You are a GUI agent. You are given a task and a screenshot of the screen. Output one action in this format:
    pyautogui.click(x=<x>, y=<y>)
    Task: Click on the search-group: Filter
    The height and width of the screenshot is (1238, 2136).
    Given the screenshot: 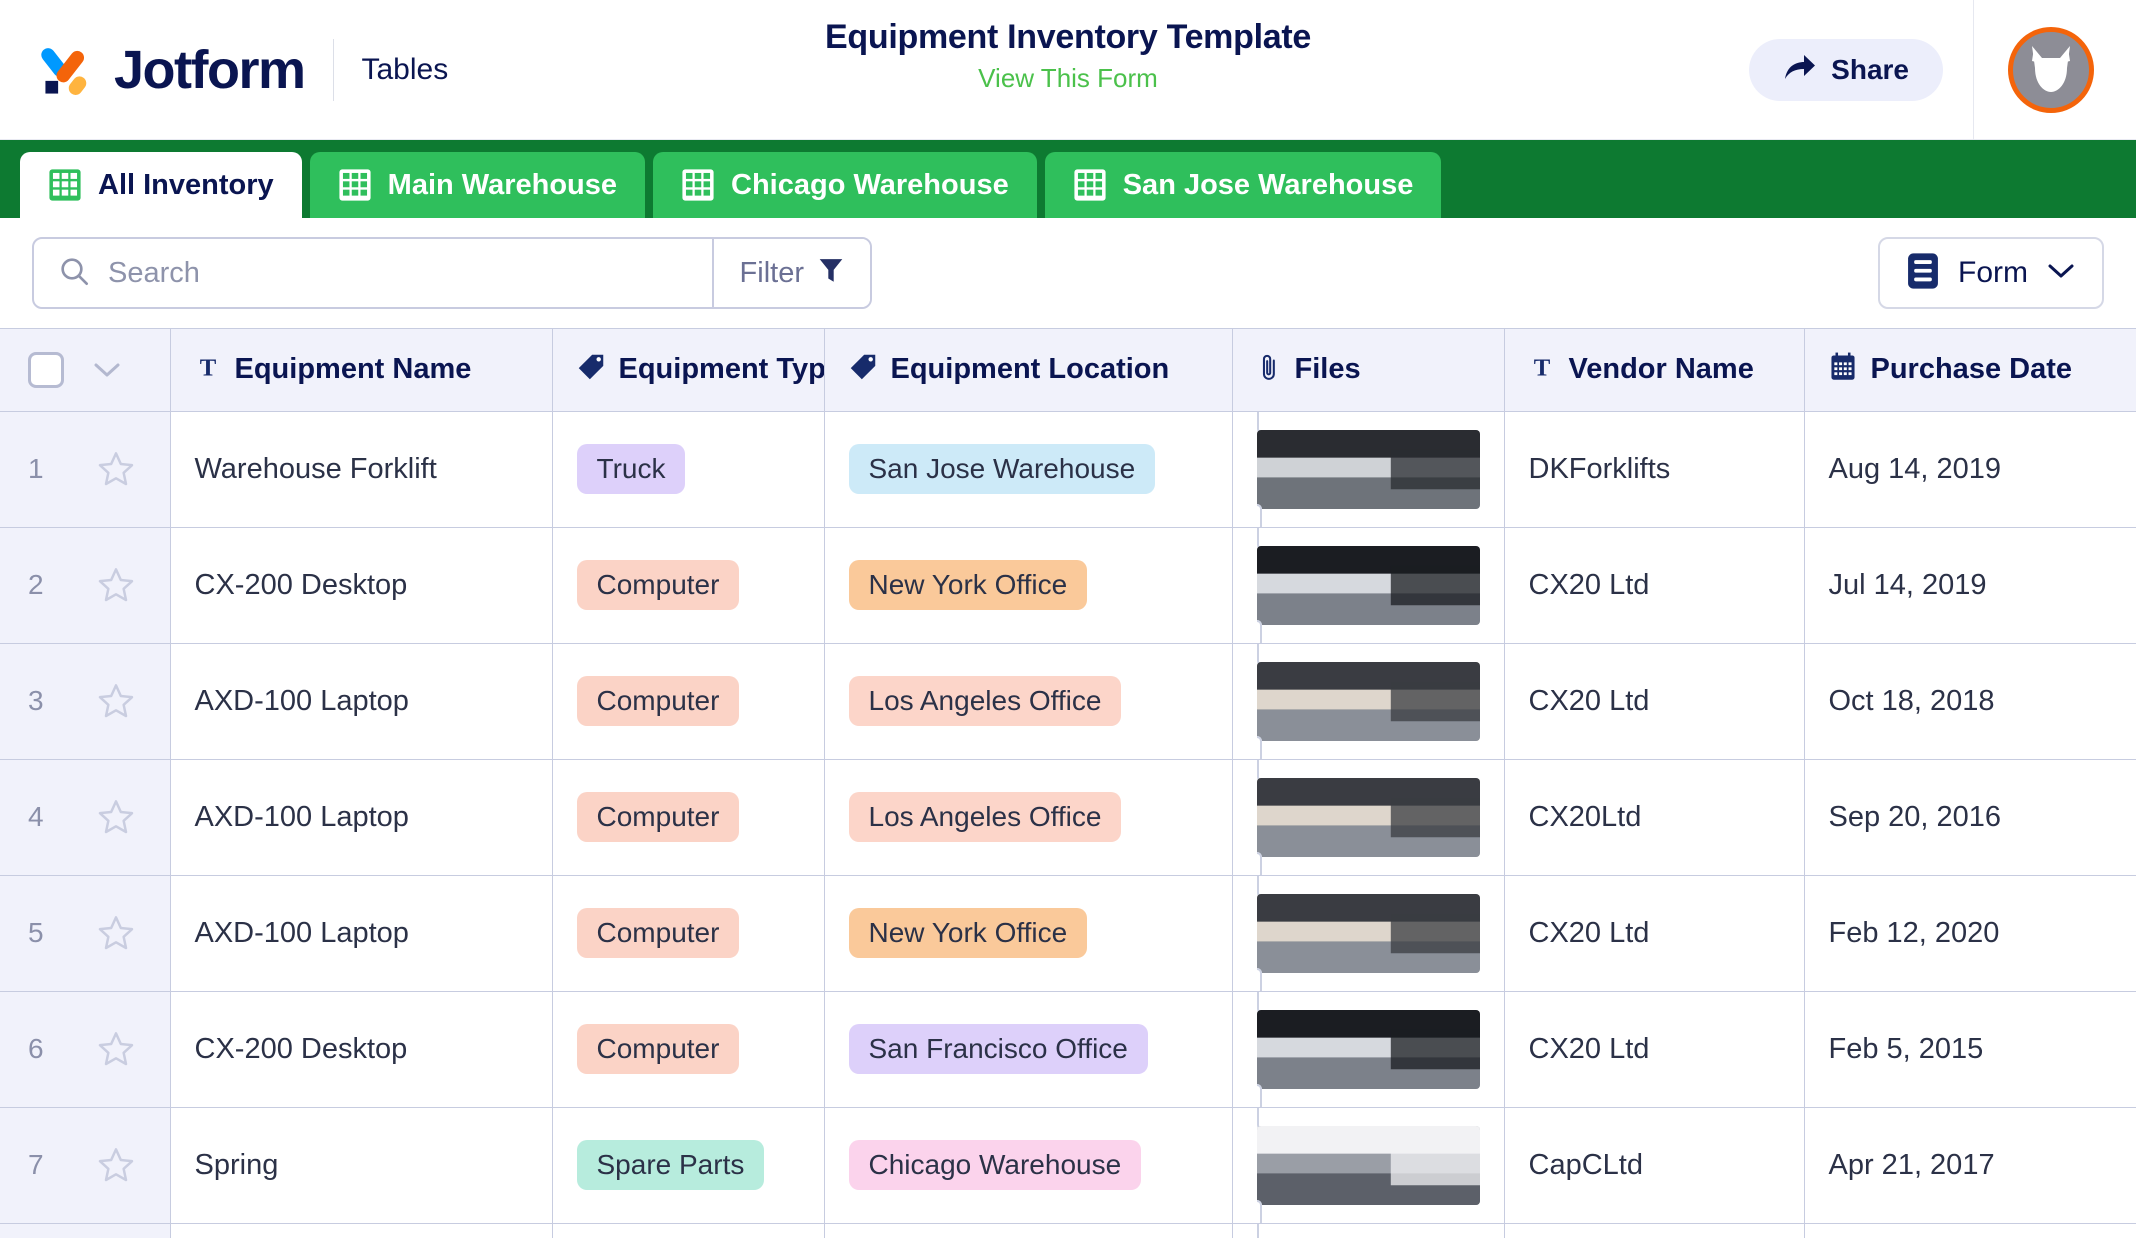 What is the action you would take?
    pyautogui.click(x=452, y=273)
    